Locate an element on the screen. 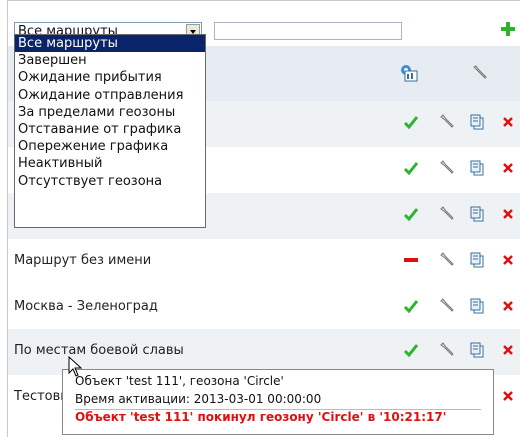  tooltip-object-line: Объект 'test 111', геозона 'Circle' is located at coordinates (179, 381).